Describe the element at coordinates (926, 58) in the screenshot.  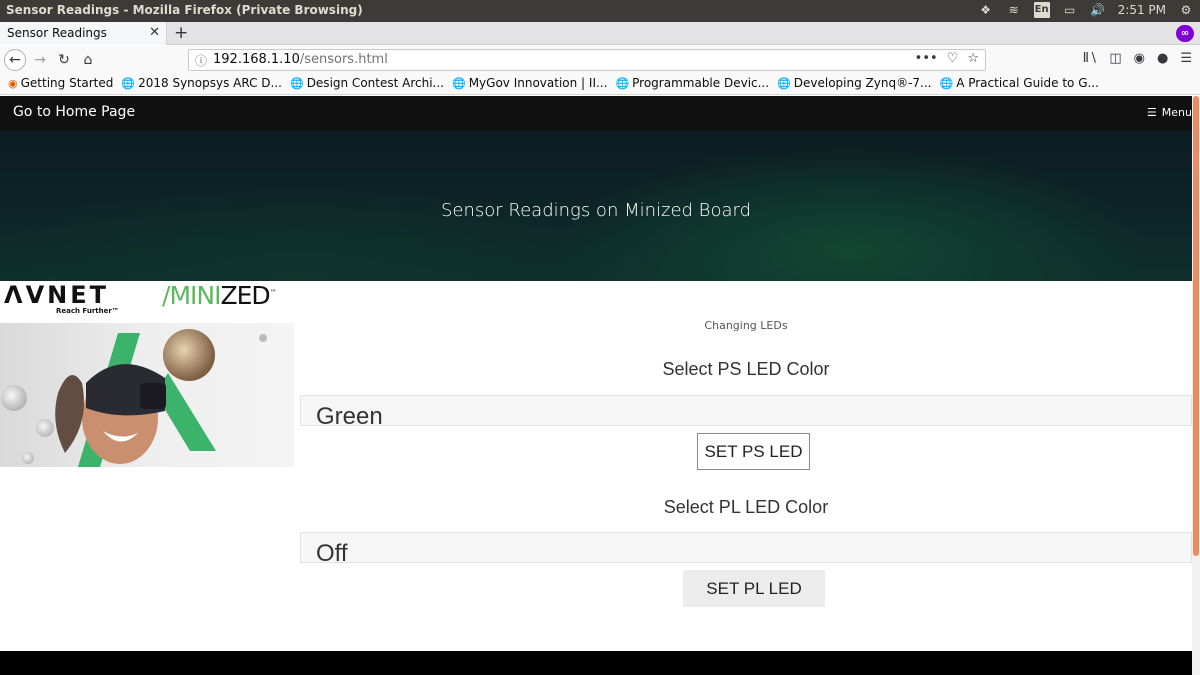
I see `page-actions-menu-icon: •••` at that location.